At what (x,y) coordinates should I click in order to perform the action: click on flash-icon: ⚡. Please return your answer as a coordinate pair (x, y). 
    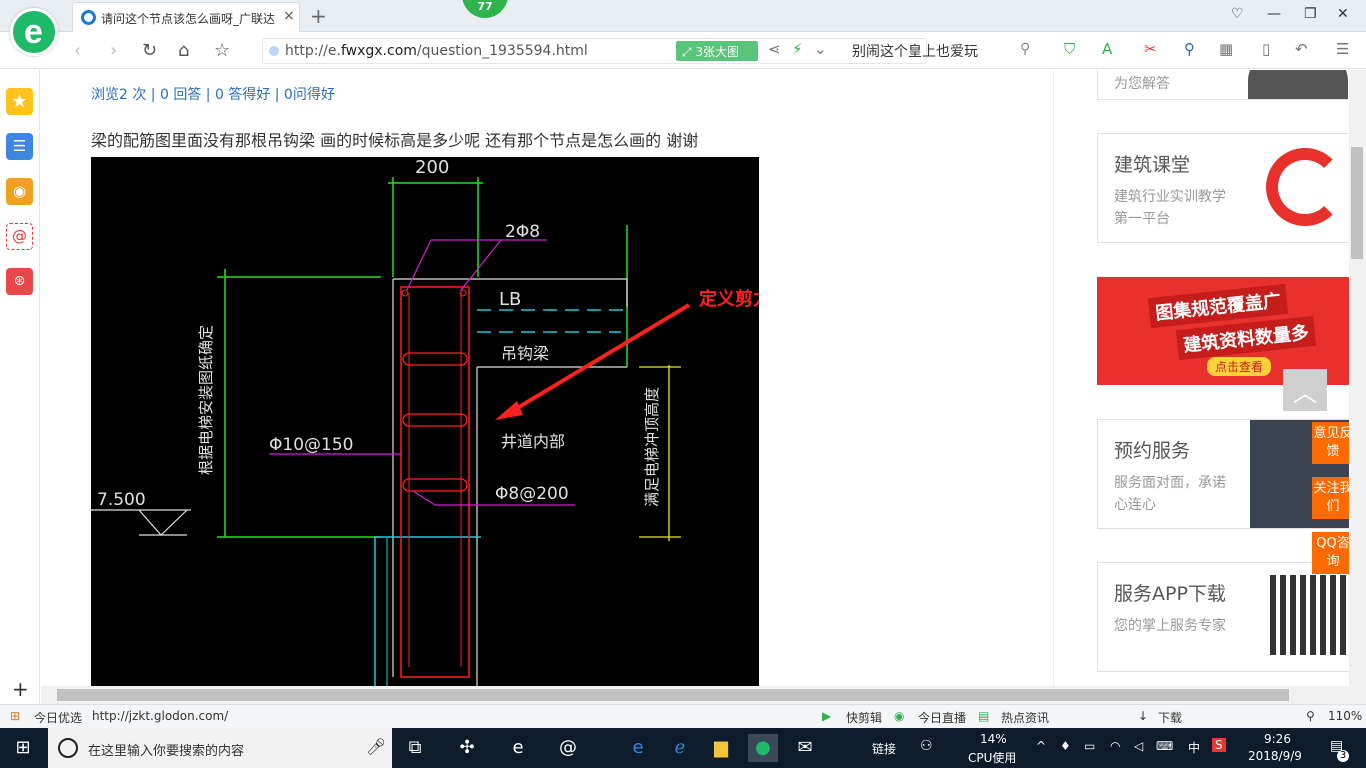
    Looking at the image, I should click on (797, 49).